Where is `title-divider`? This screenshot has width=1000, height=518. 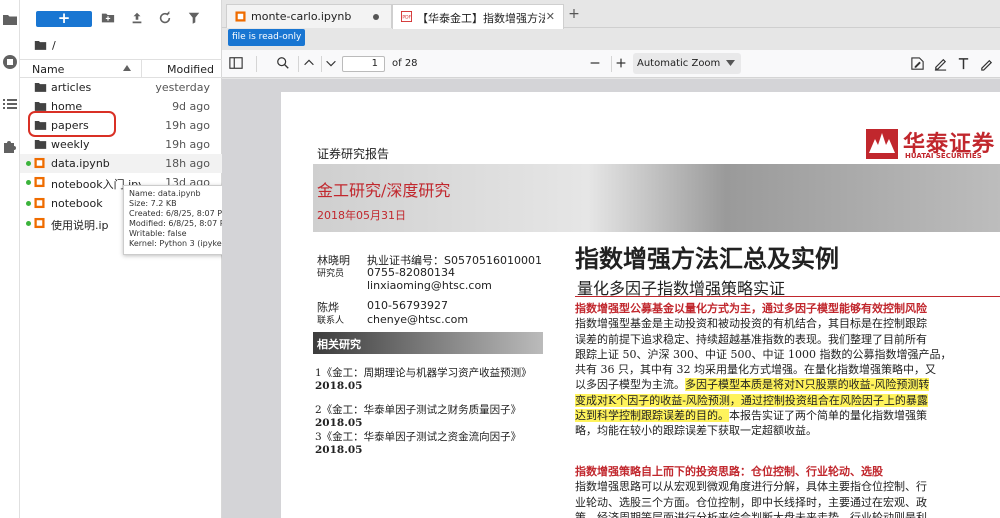 title-divider is located at coordinates (787, 296).